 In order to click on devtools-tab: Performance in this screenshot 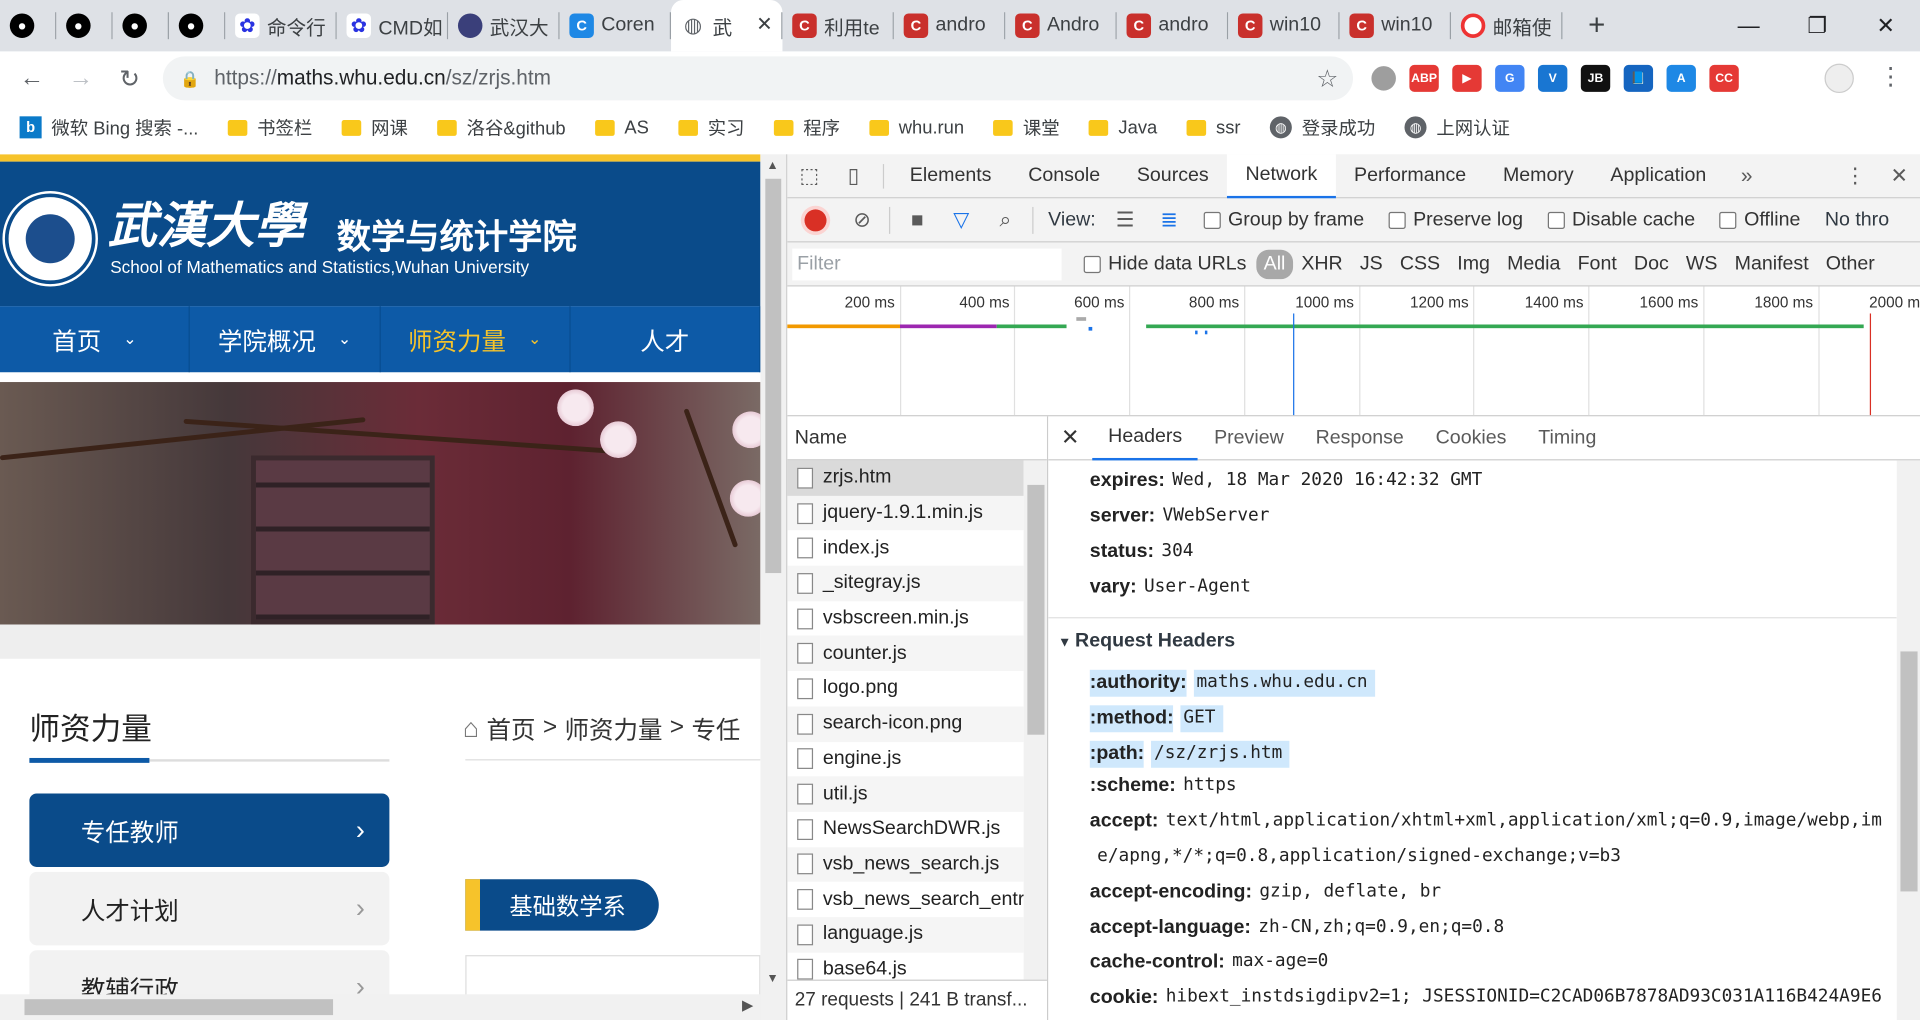, I will do `click(1410, 176)`.